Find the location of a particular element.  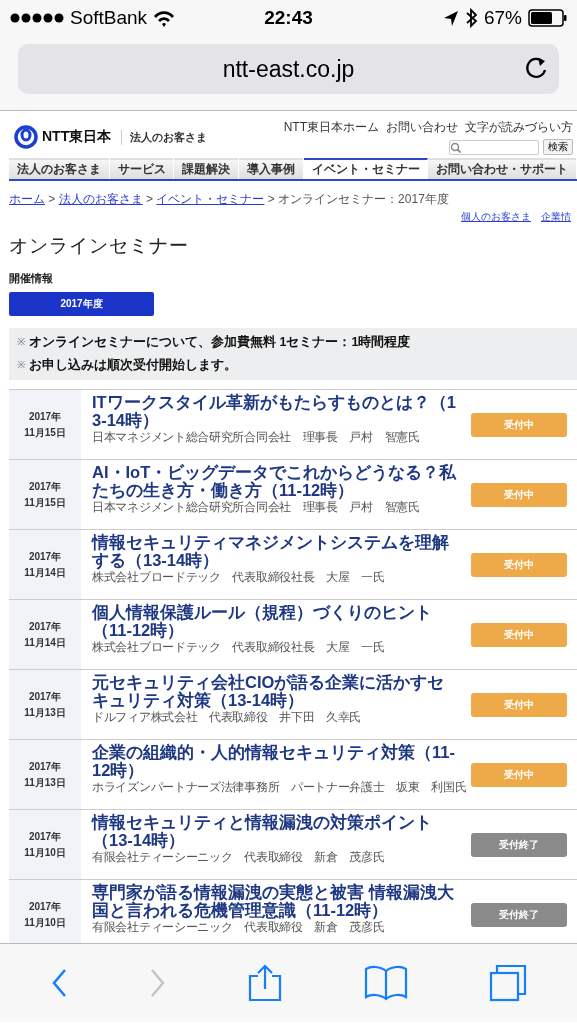

battery-icon is located at coordinates (547, 18).